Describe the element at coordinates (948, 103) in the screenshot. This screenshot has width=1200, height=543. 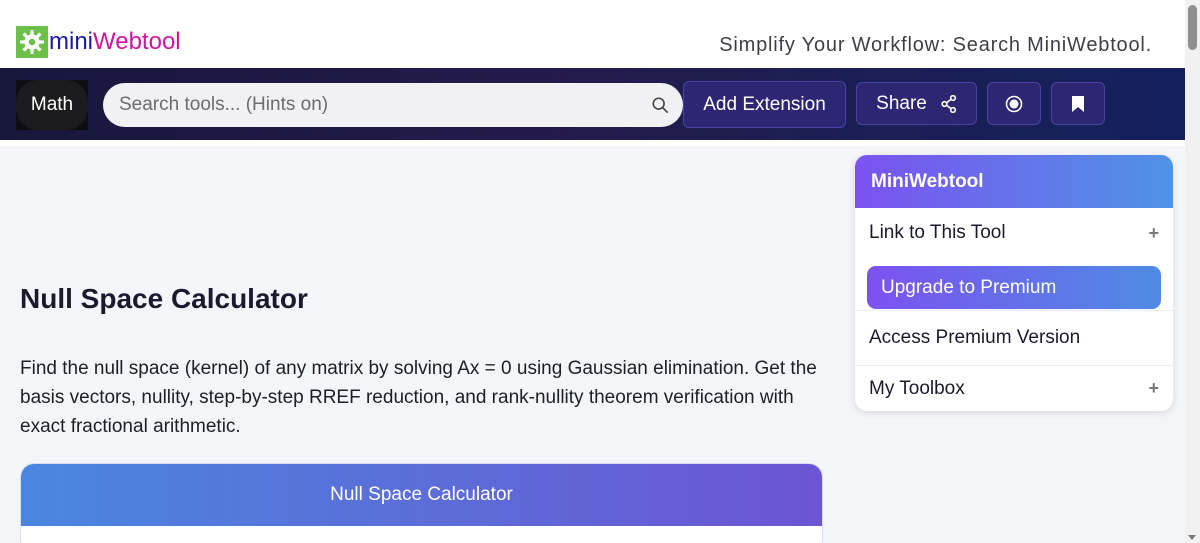
I see `share-icon` at that location.